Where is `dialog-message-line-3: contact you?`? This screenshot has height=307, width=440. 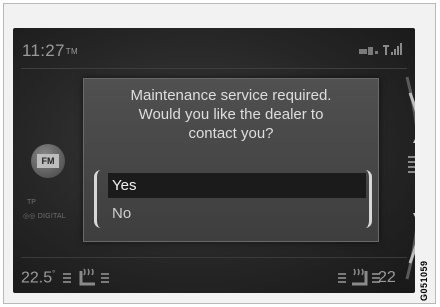
dialog-message-line-3: contact you? is located at coordinates (231, 133).